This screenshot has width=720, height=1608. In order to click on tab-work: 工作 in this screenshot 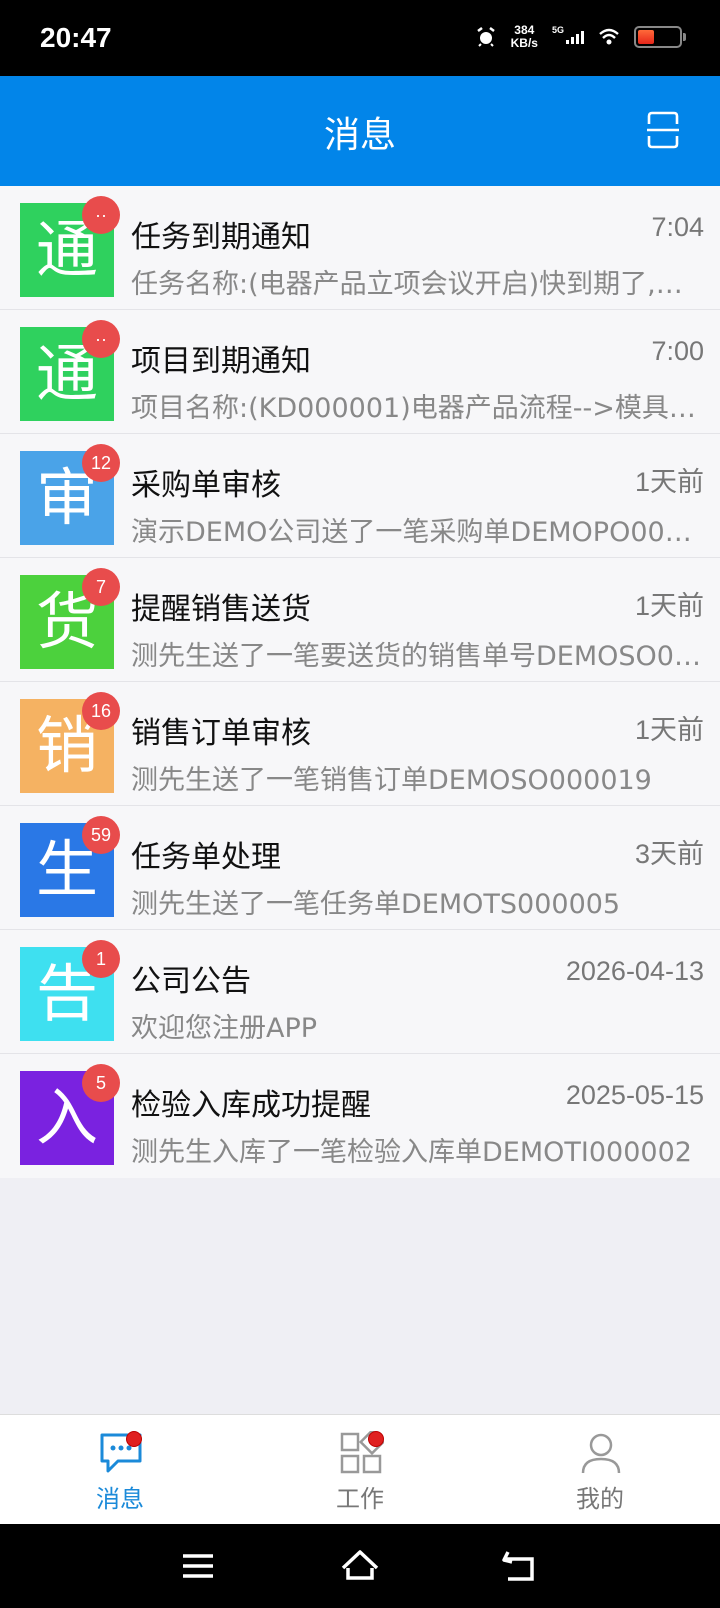, I will do `click(360, 1470)`.